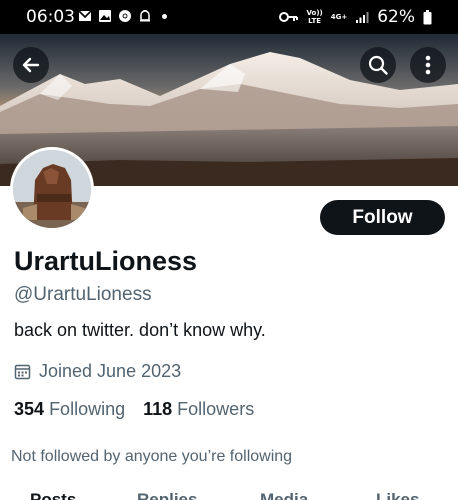  What do you see at coordinates (396, 17) in the screenshot?
I see `battery-percent: 62%` at bounding box center [396, 17].